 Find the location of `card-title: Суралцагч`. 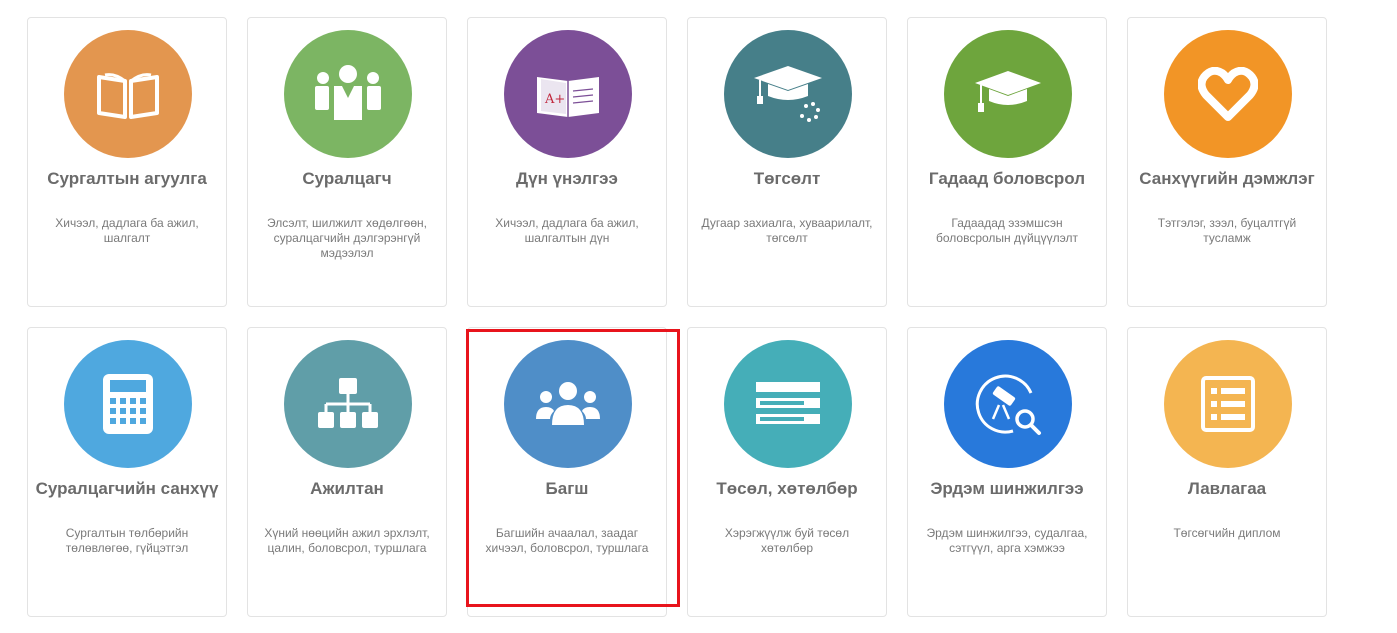

card-title: Суралцагч is located at coordinates (347, 178).